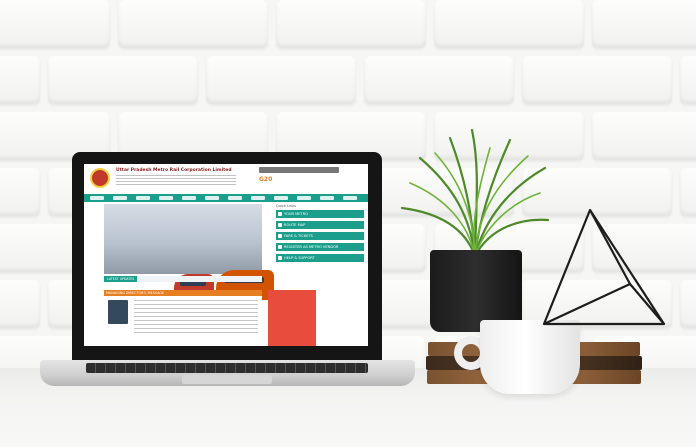  What do you see at coordinates (320, 258) in the screenshot?
I see `quick-link-help: HELP & SUPPORT` at bounding box center [320, 258].